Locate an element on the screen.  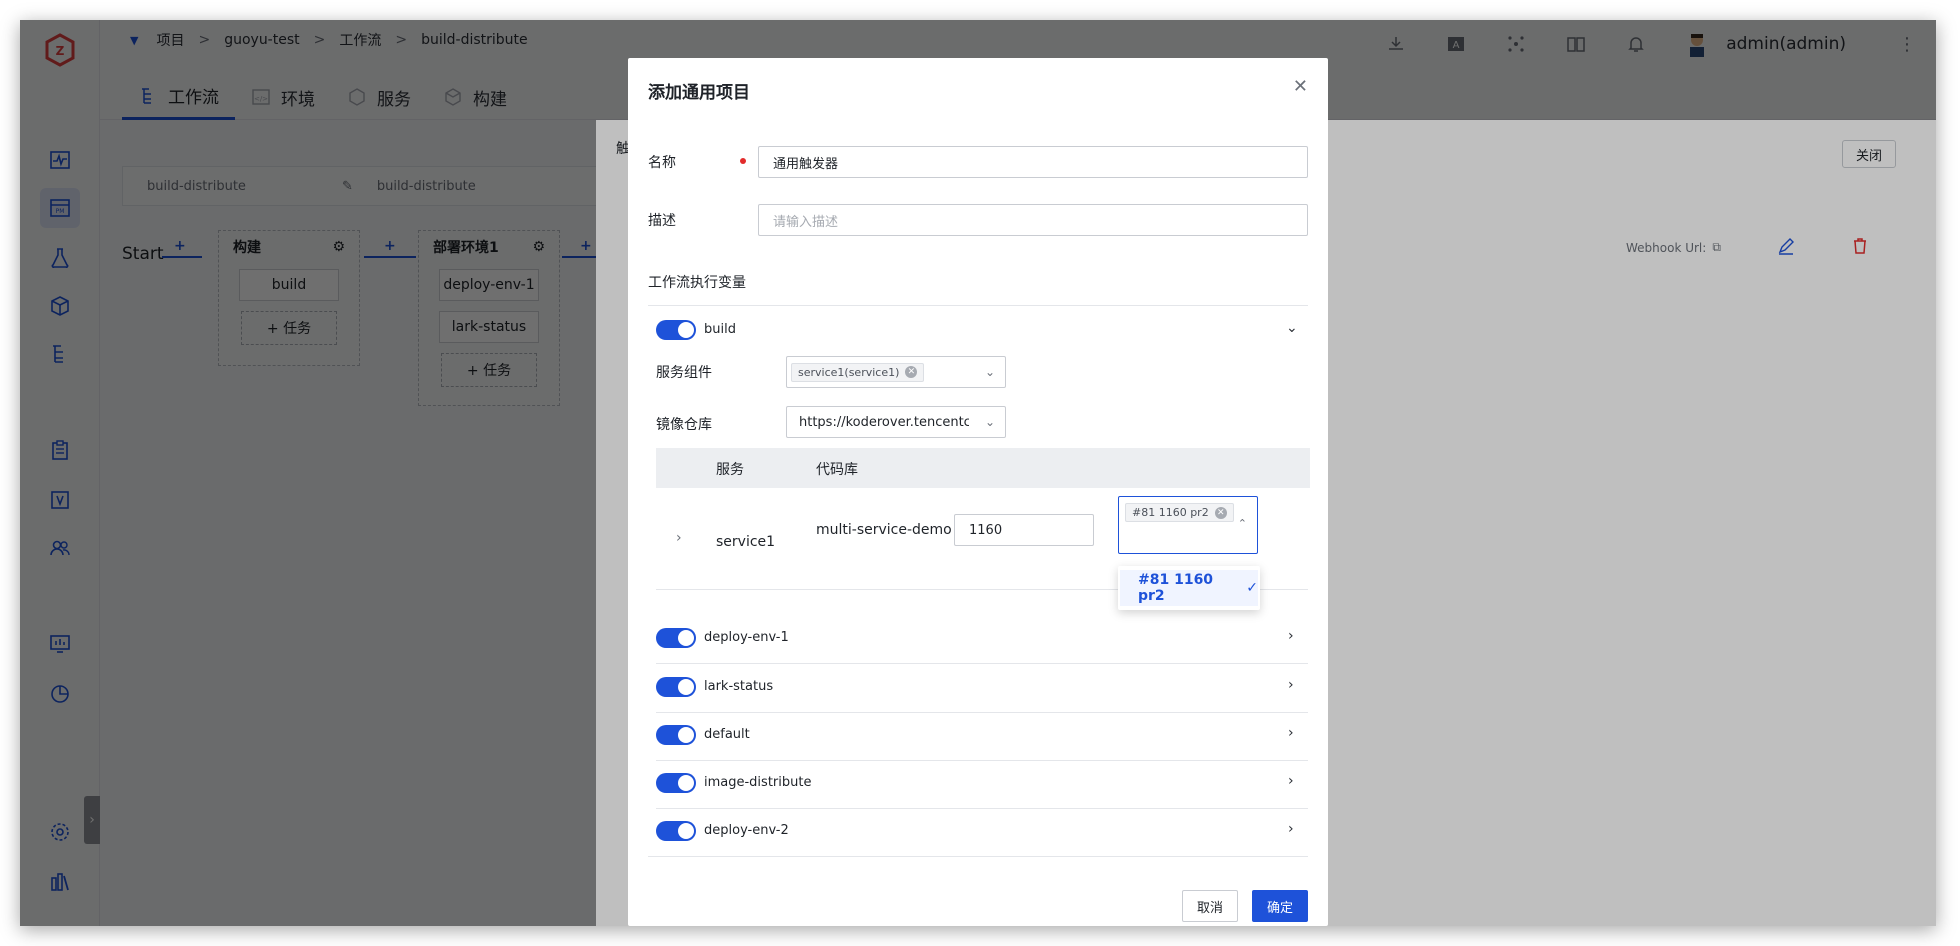
job-name-deploy-env-1: deploy-env-1 is located at coordinates (746, 637).